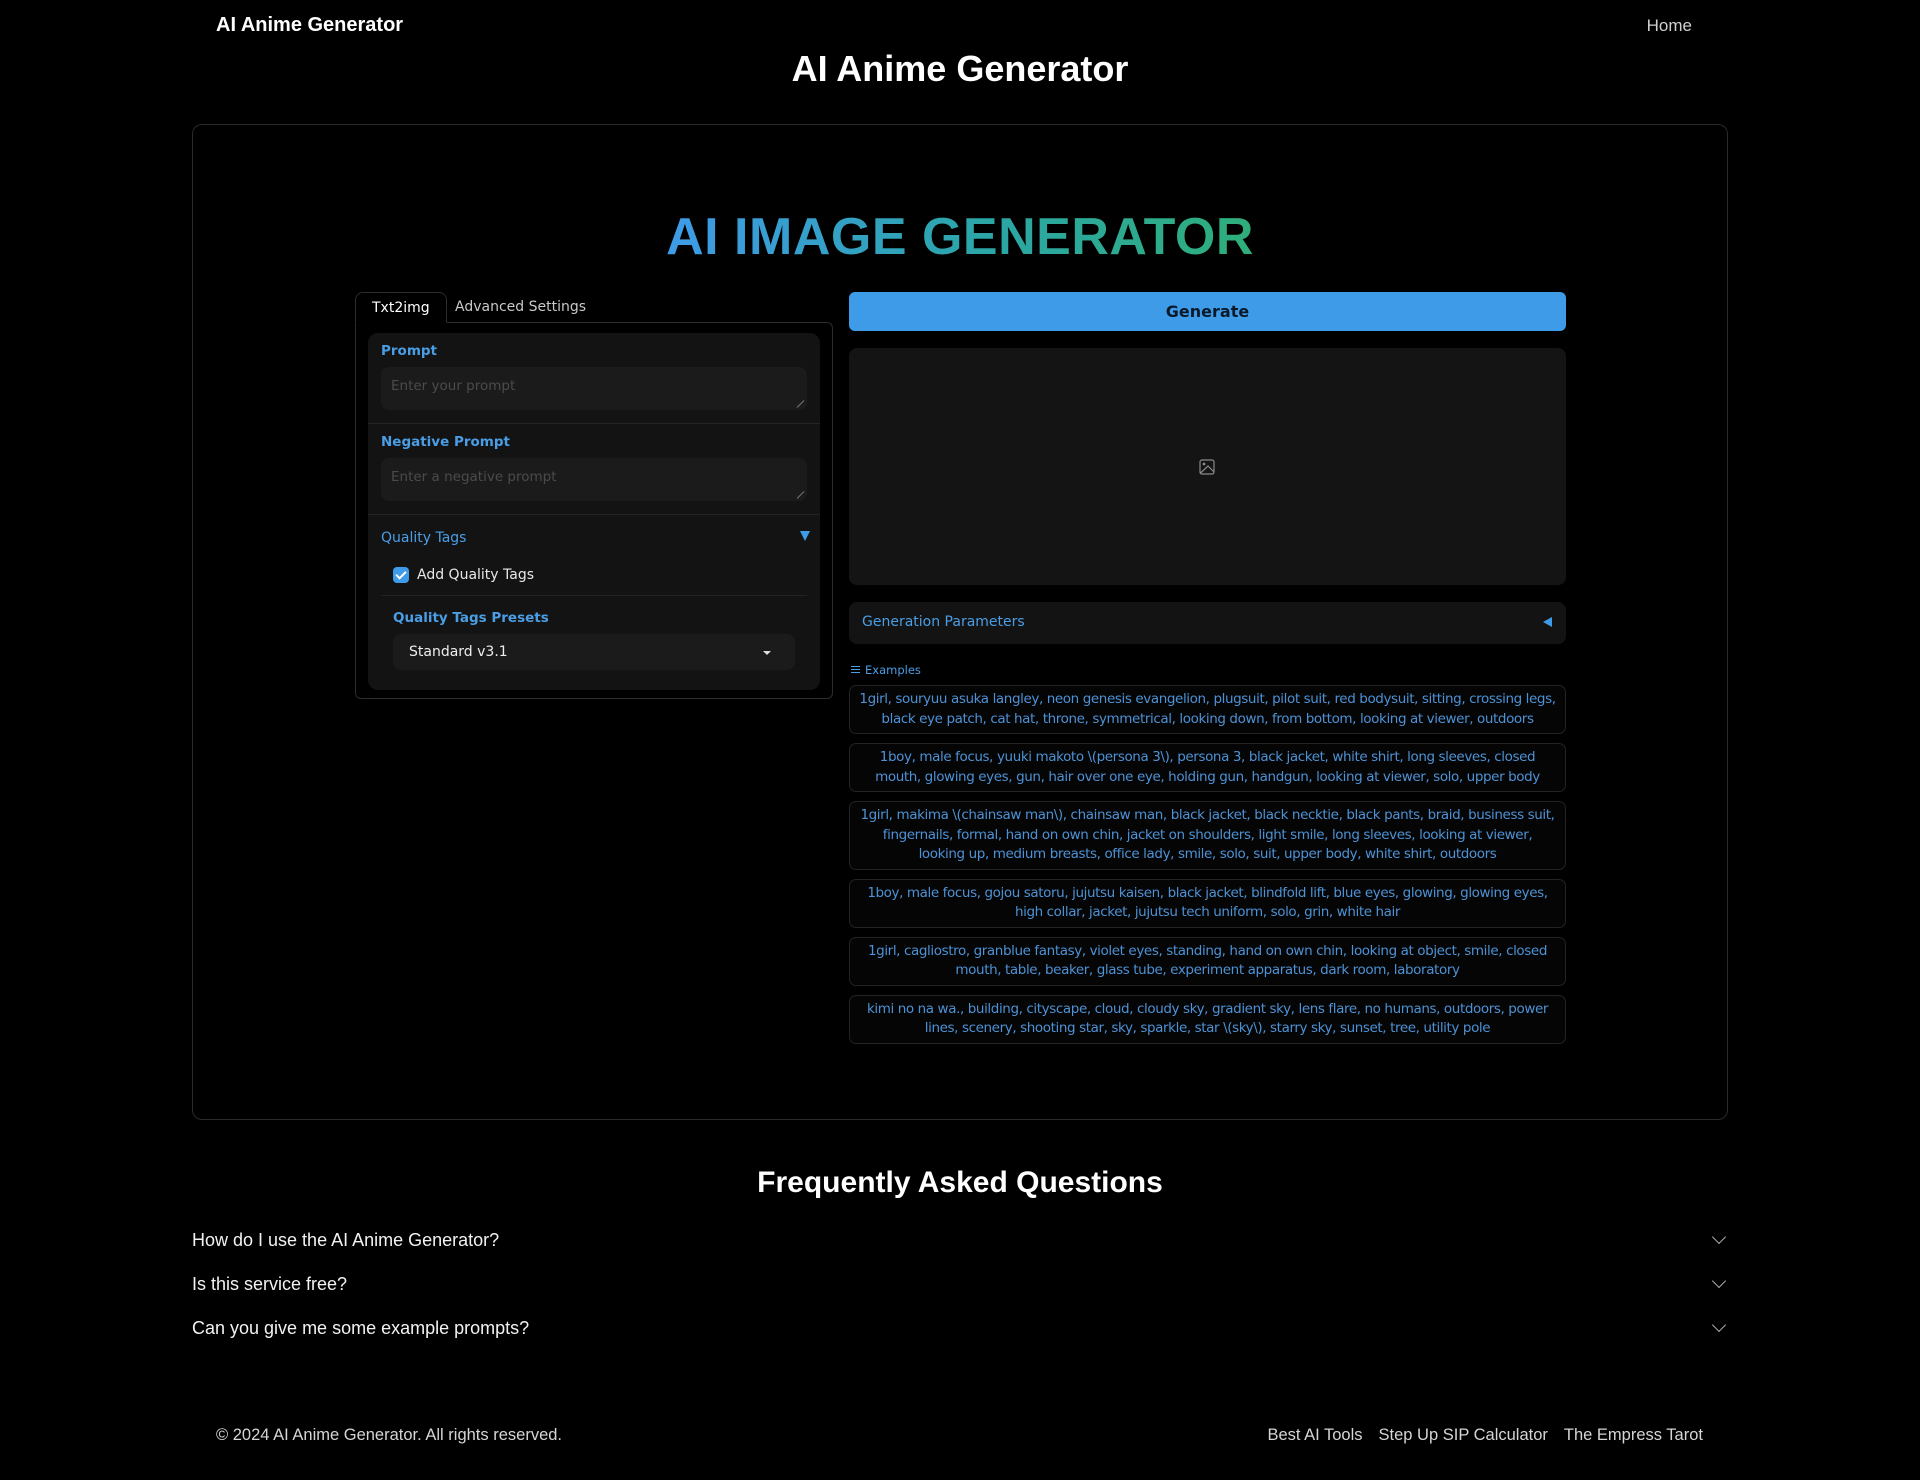 Image resolution: width=1920 pixels, height=1480 pixels. Describe the element at coordinates (445, 442) in the screenshot. I see `negative-prompt-label: Negative Prompt` at that location.